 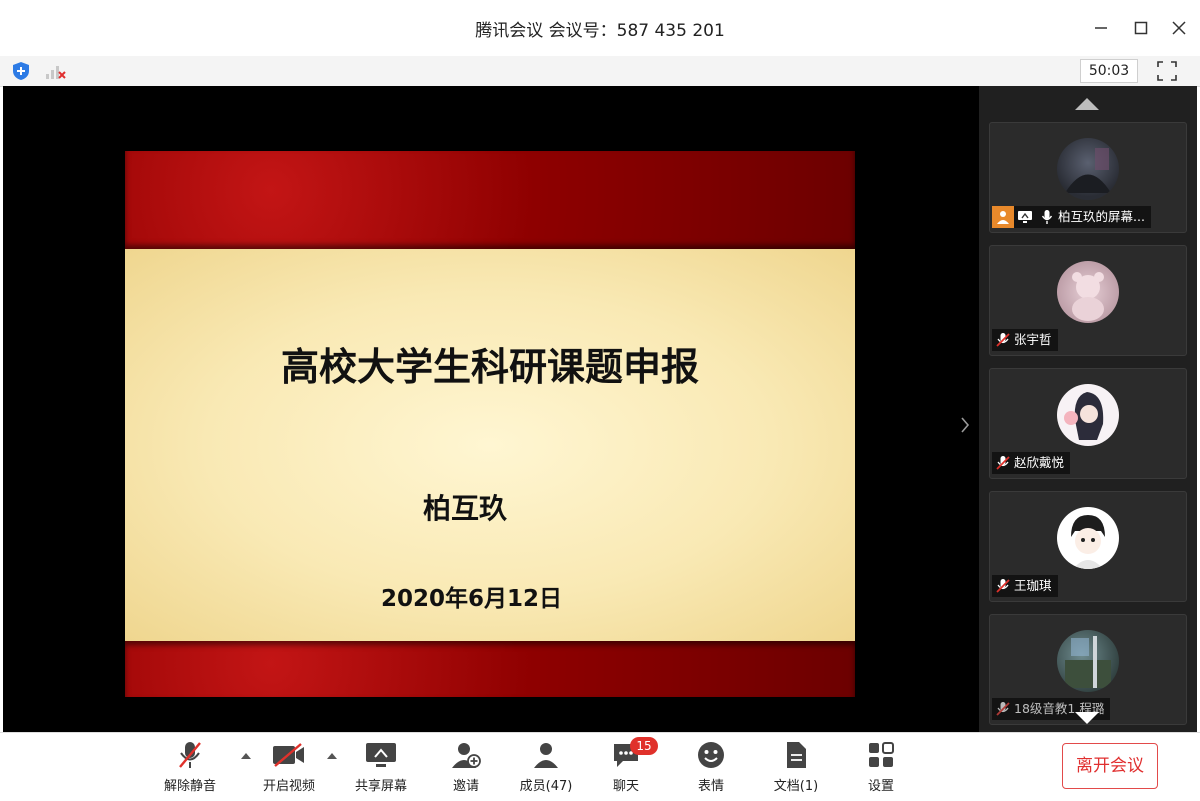 What do you see at coordinates (1033, 339) in the screenshot?
I see `participant-name: 张宇哲` at bounding box center [1033, 339].